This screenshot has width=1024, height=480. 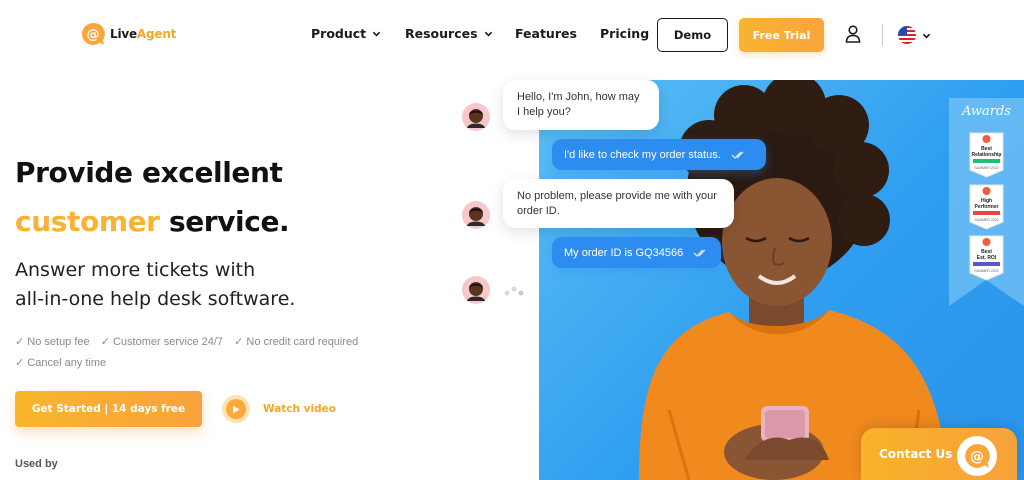 What do you see at coordinates (546, 33) in the screenshot?
I see `nav-features: Features` at bounding box center [546, 33].